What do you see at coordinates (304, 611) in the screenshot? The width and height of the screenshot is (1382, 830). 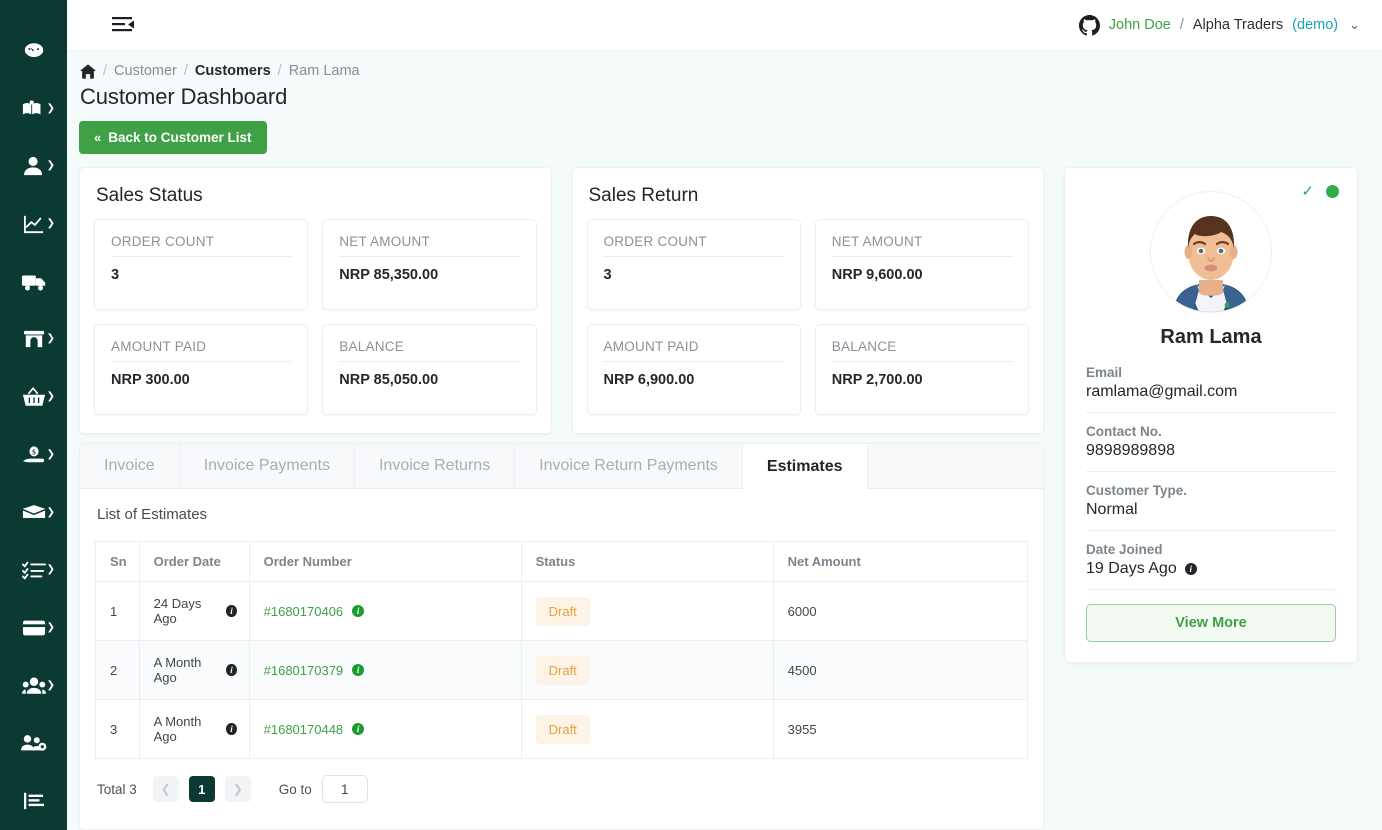 I see `order-number-link: #1680170406` at bounding box center [304, 611].